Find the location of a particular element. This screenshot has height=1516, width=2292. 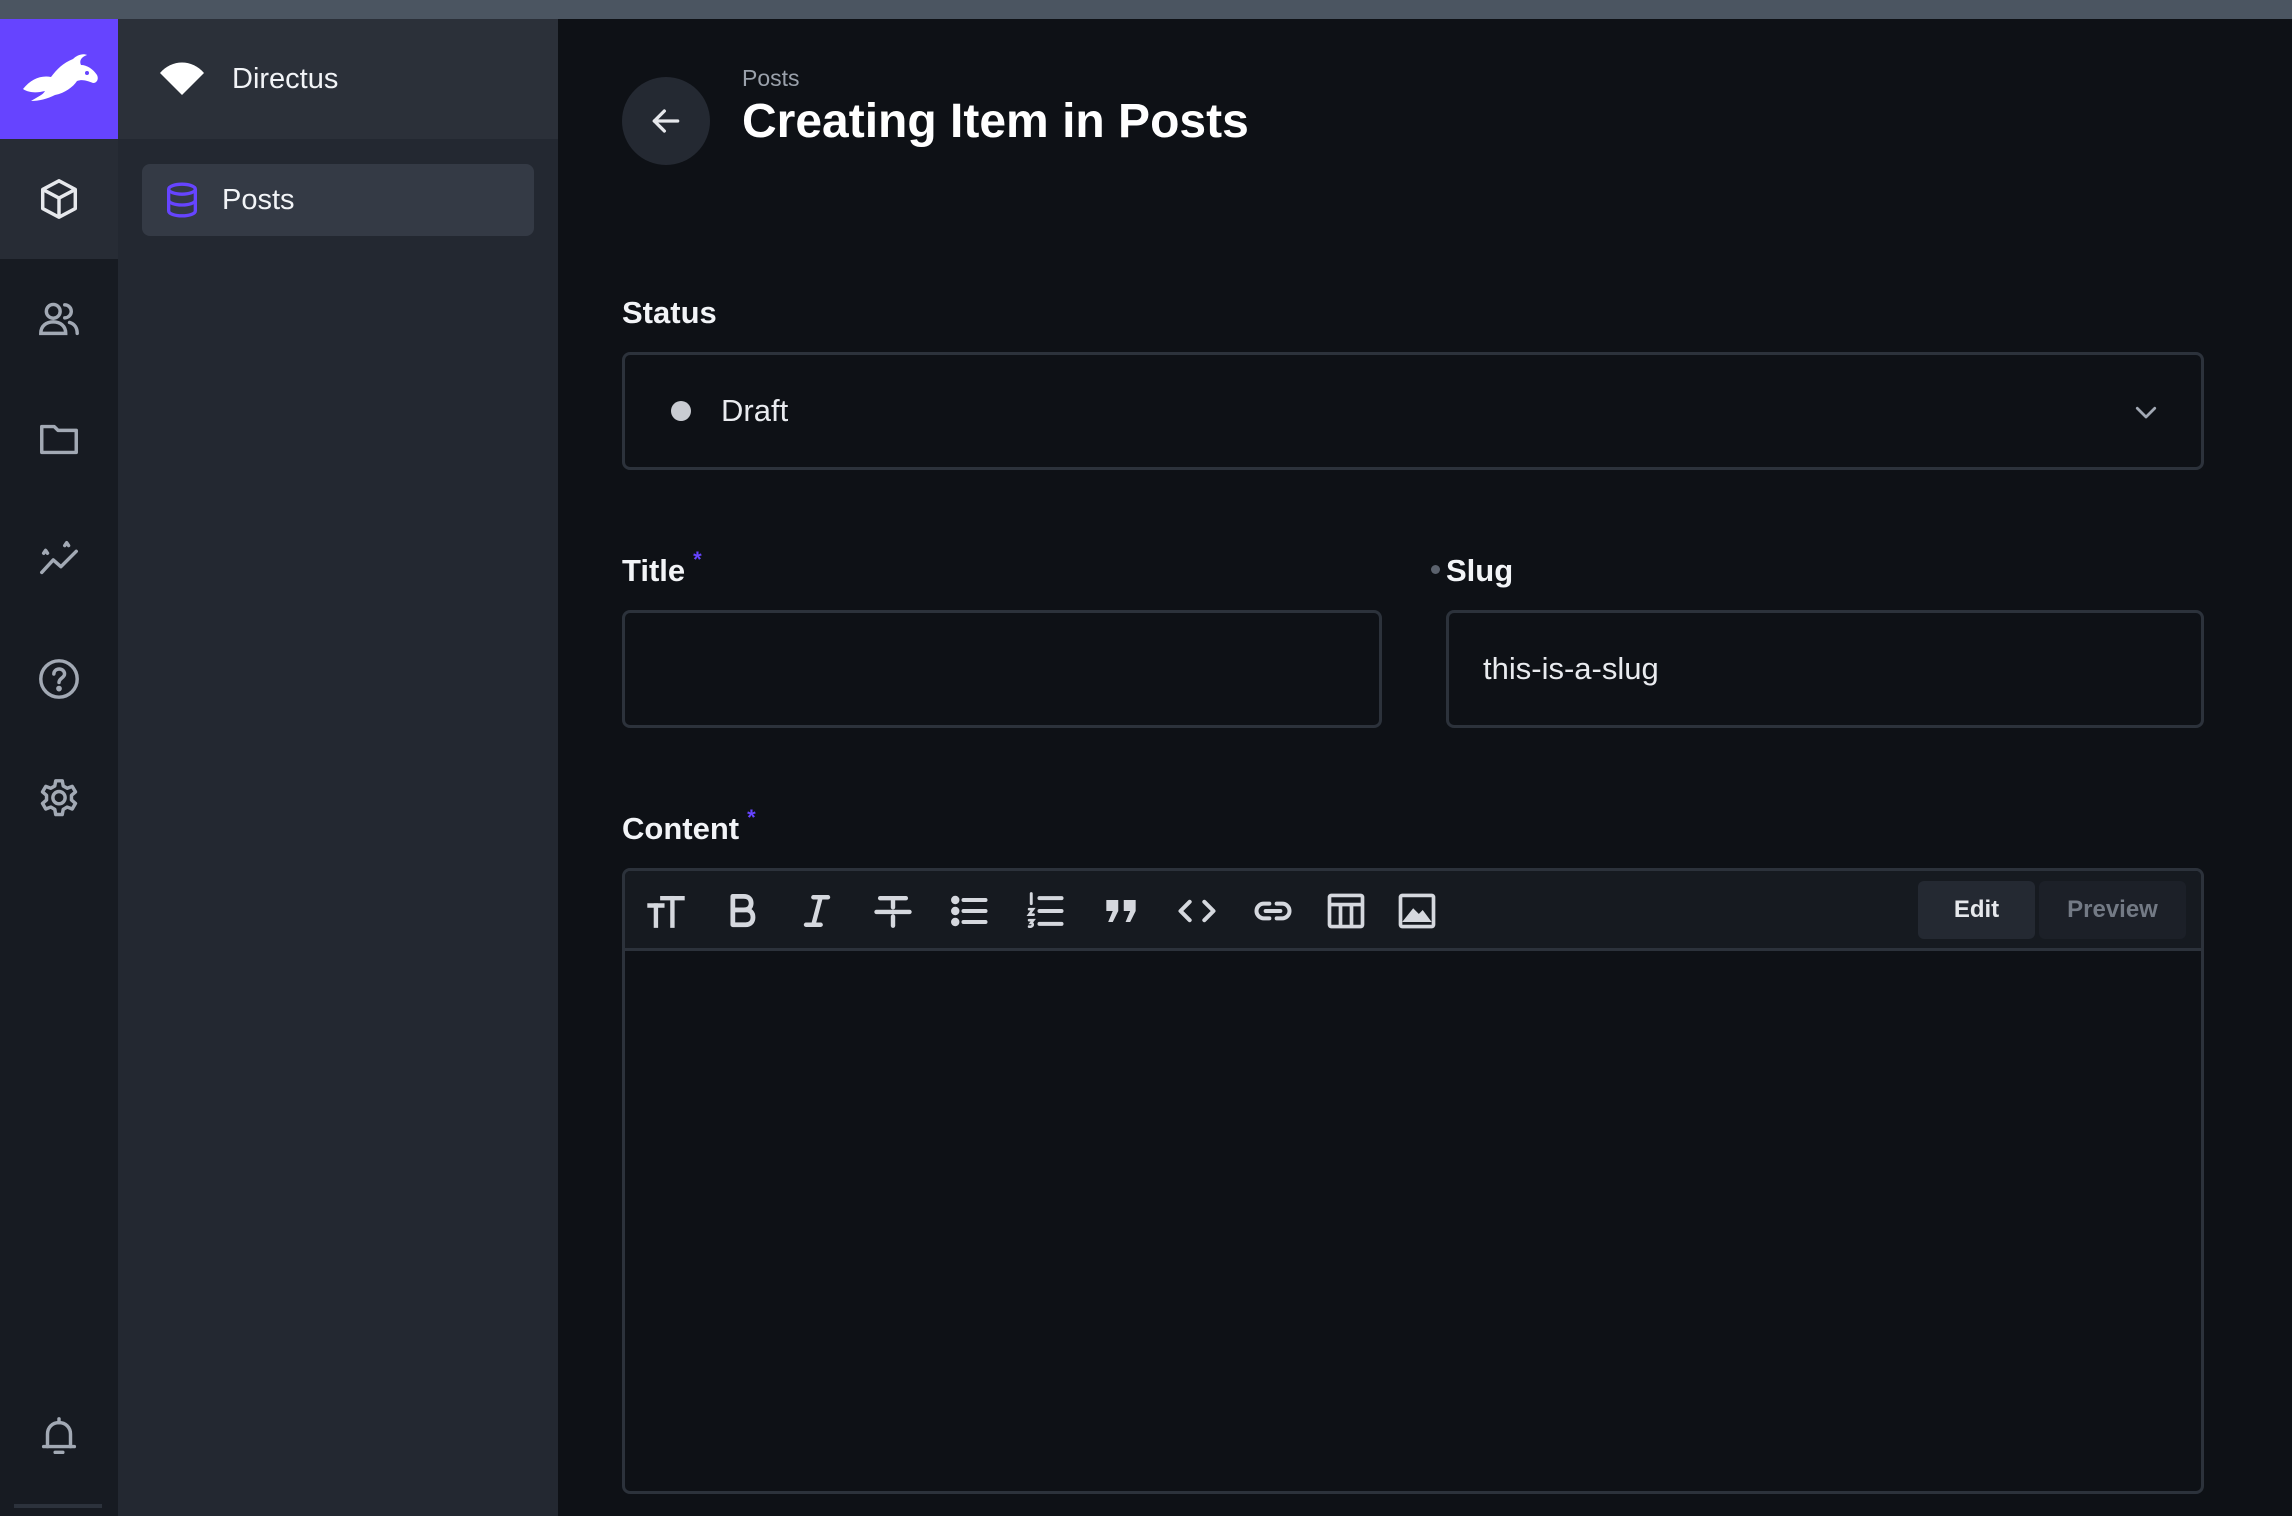

rail-content is located at coordinates (59, 199).